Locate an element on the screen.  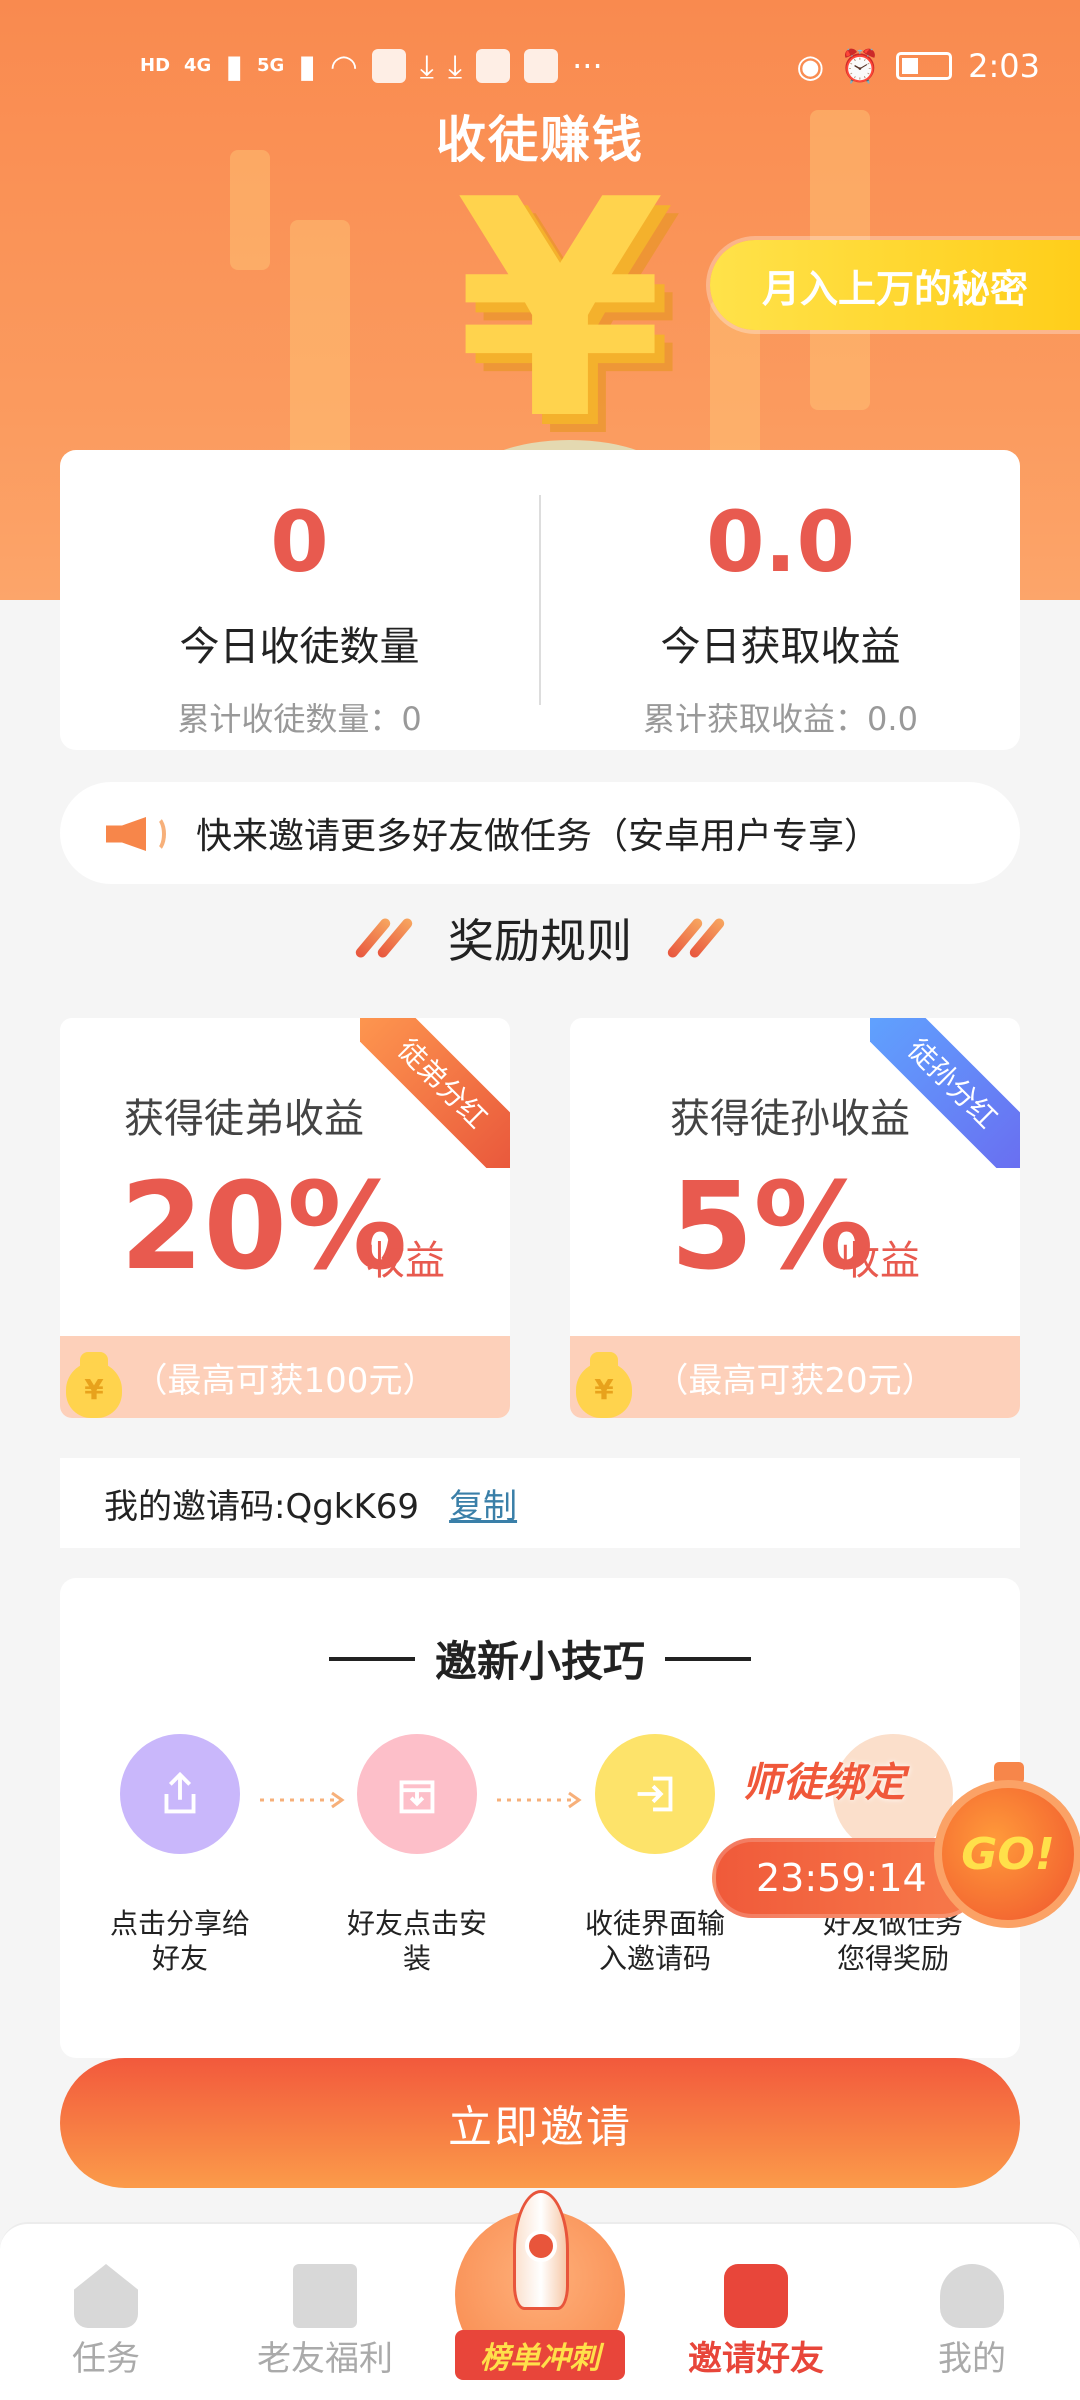
envelope-heart-icon is located at coordinates (756, 2296).